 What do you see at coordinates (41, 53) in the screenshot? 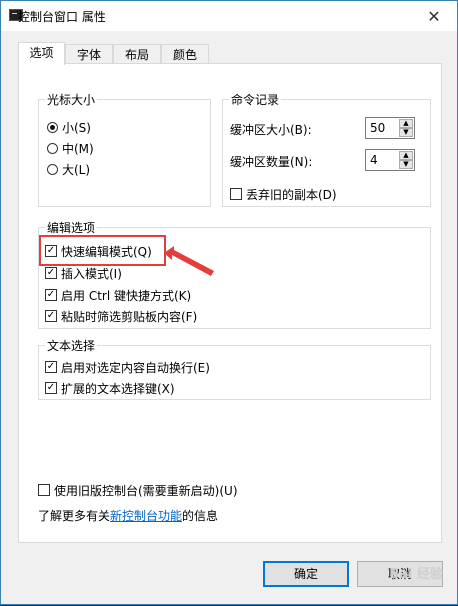
I see `tab-options: 选项` at bounding box center [41, 53].